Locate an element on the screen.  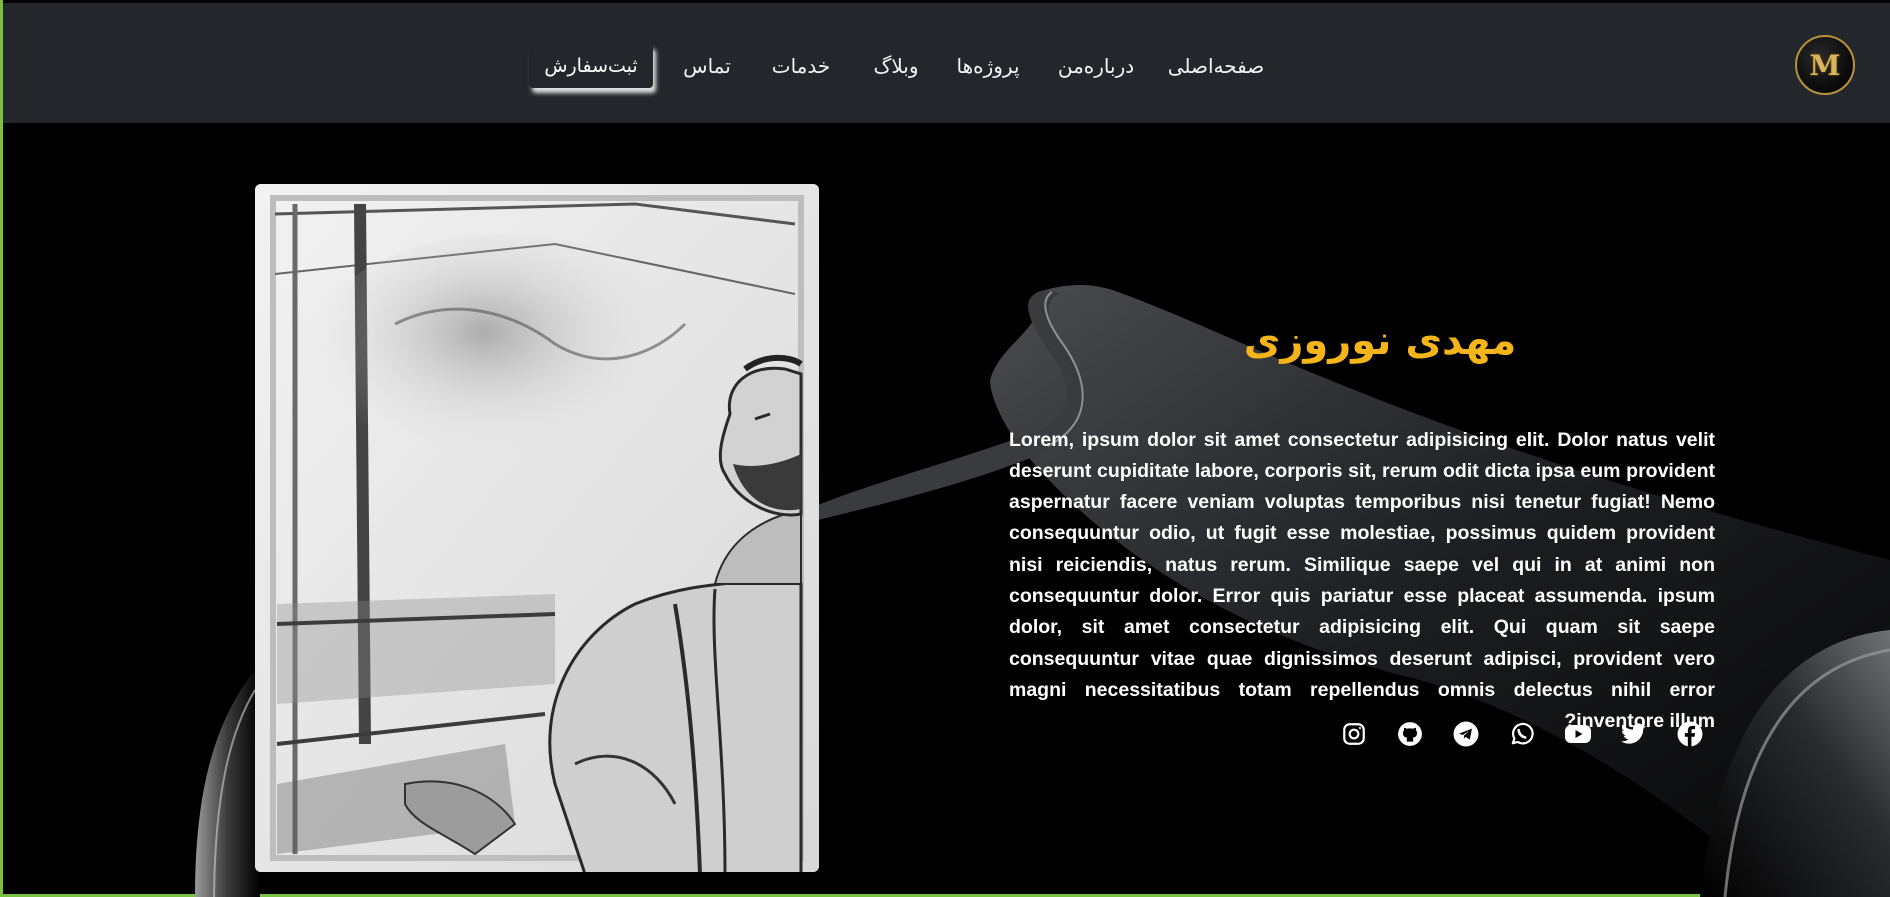
telegram-icon is located at coordinates (1466, 734).